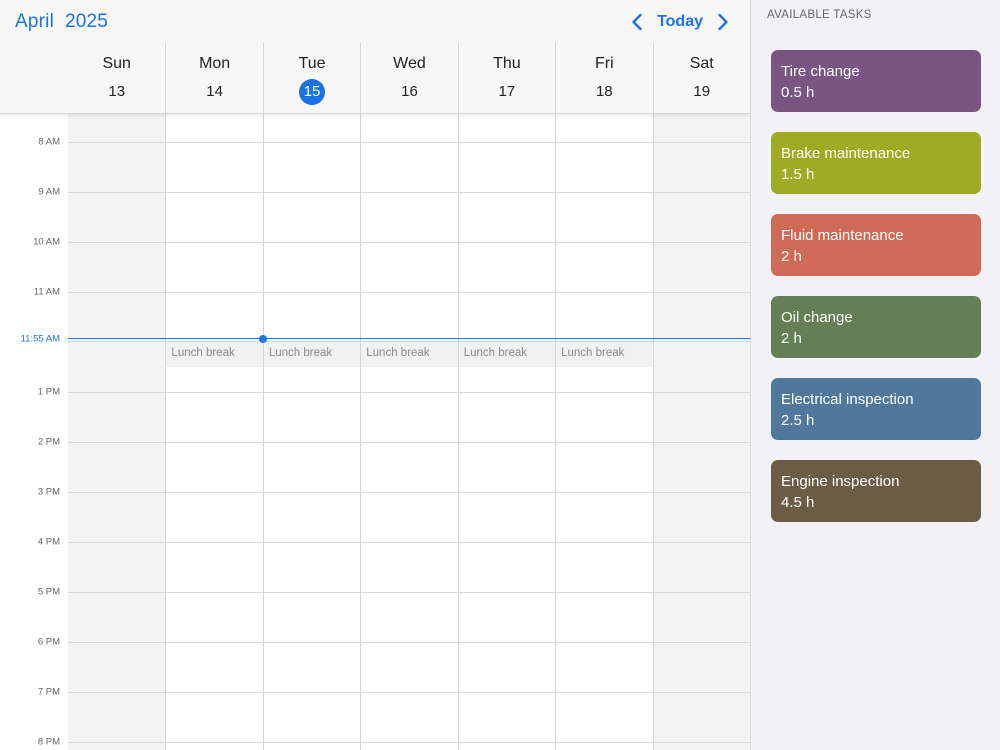 This screenshot has width=1000, height=750. What do you see at coordinates (117, 432) in the screenshot?
I see `day-column-sun` at bounding box center [117, 432].